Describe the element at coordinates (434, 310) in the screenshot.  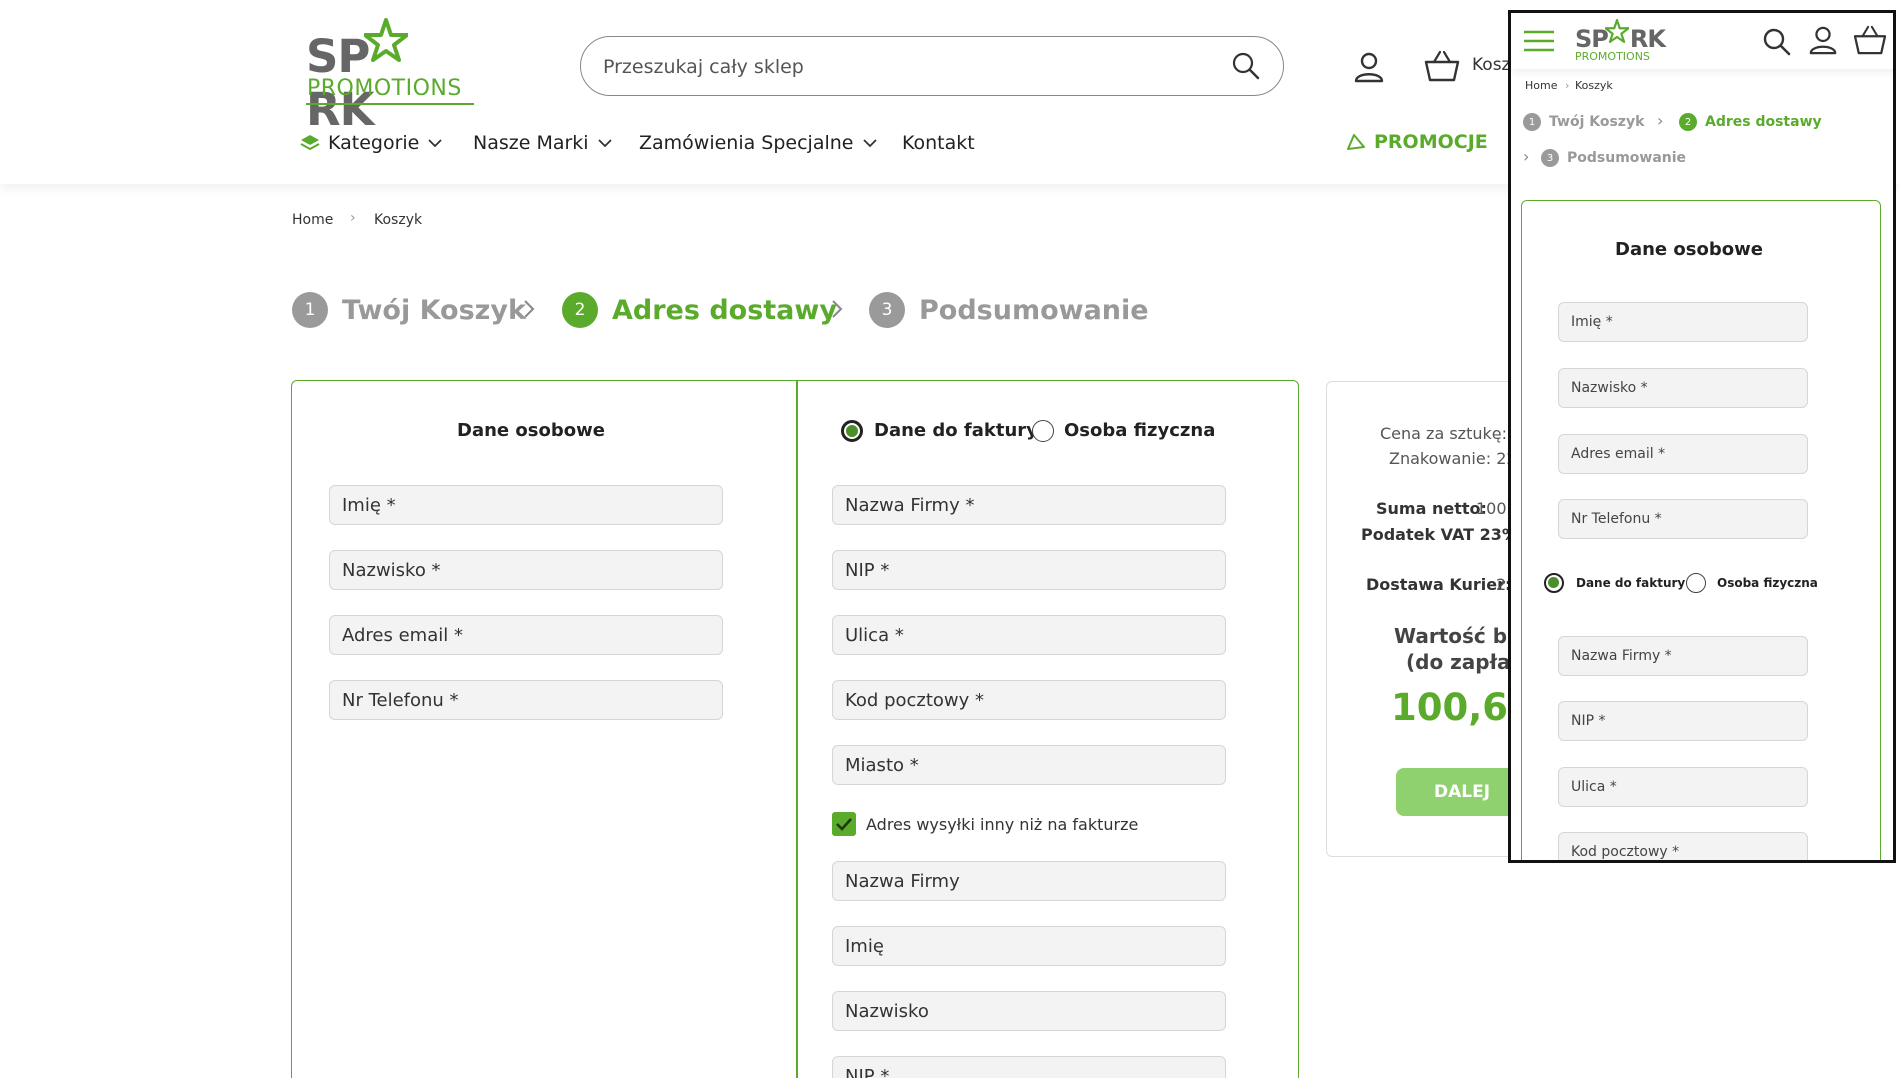
I see `step-label: Twój Koszyk` at that location.